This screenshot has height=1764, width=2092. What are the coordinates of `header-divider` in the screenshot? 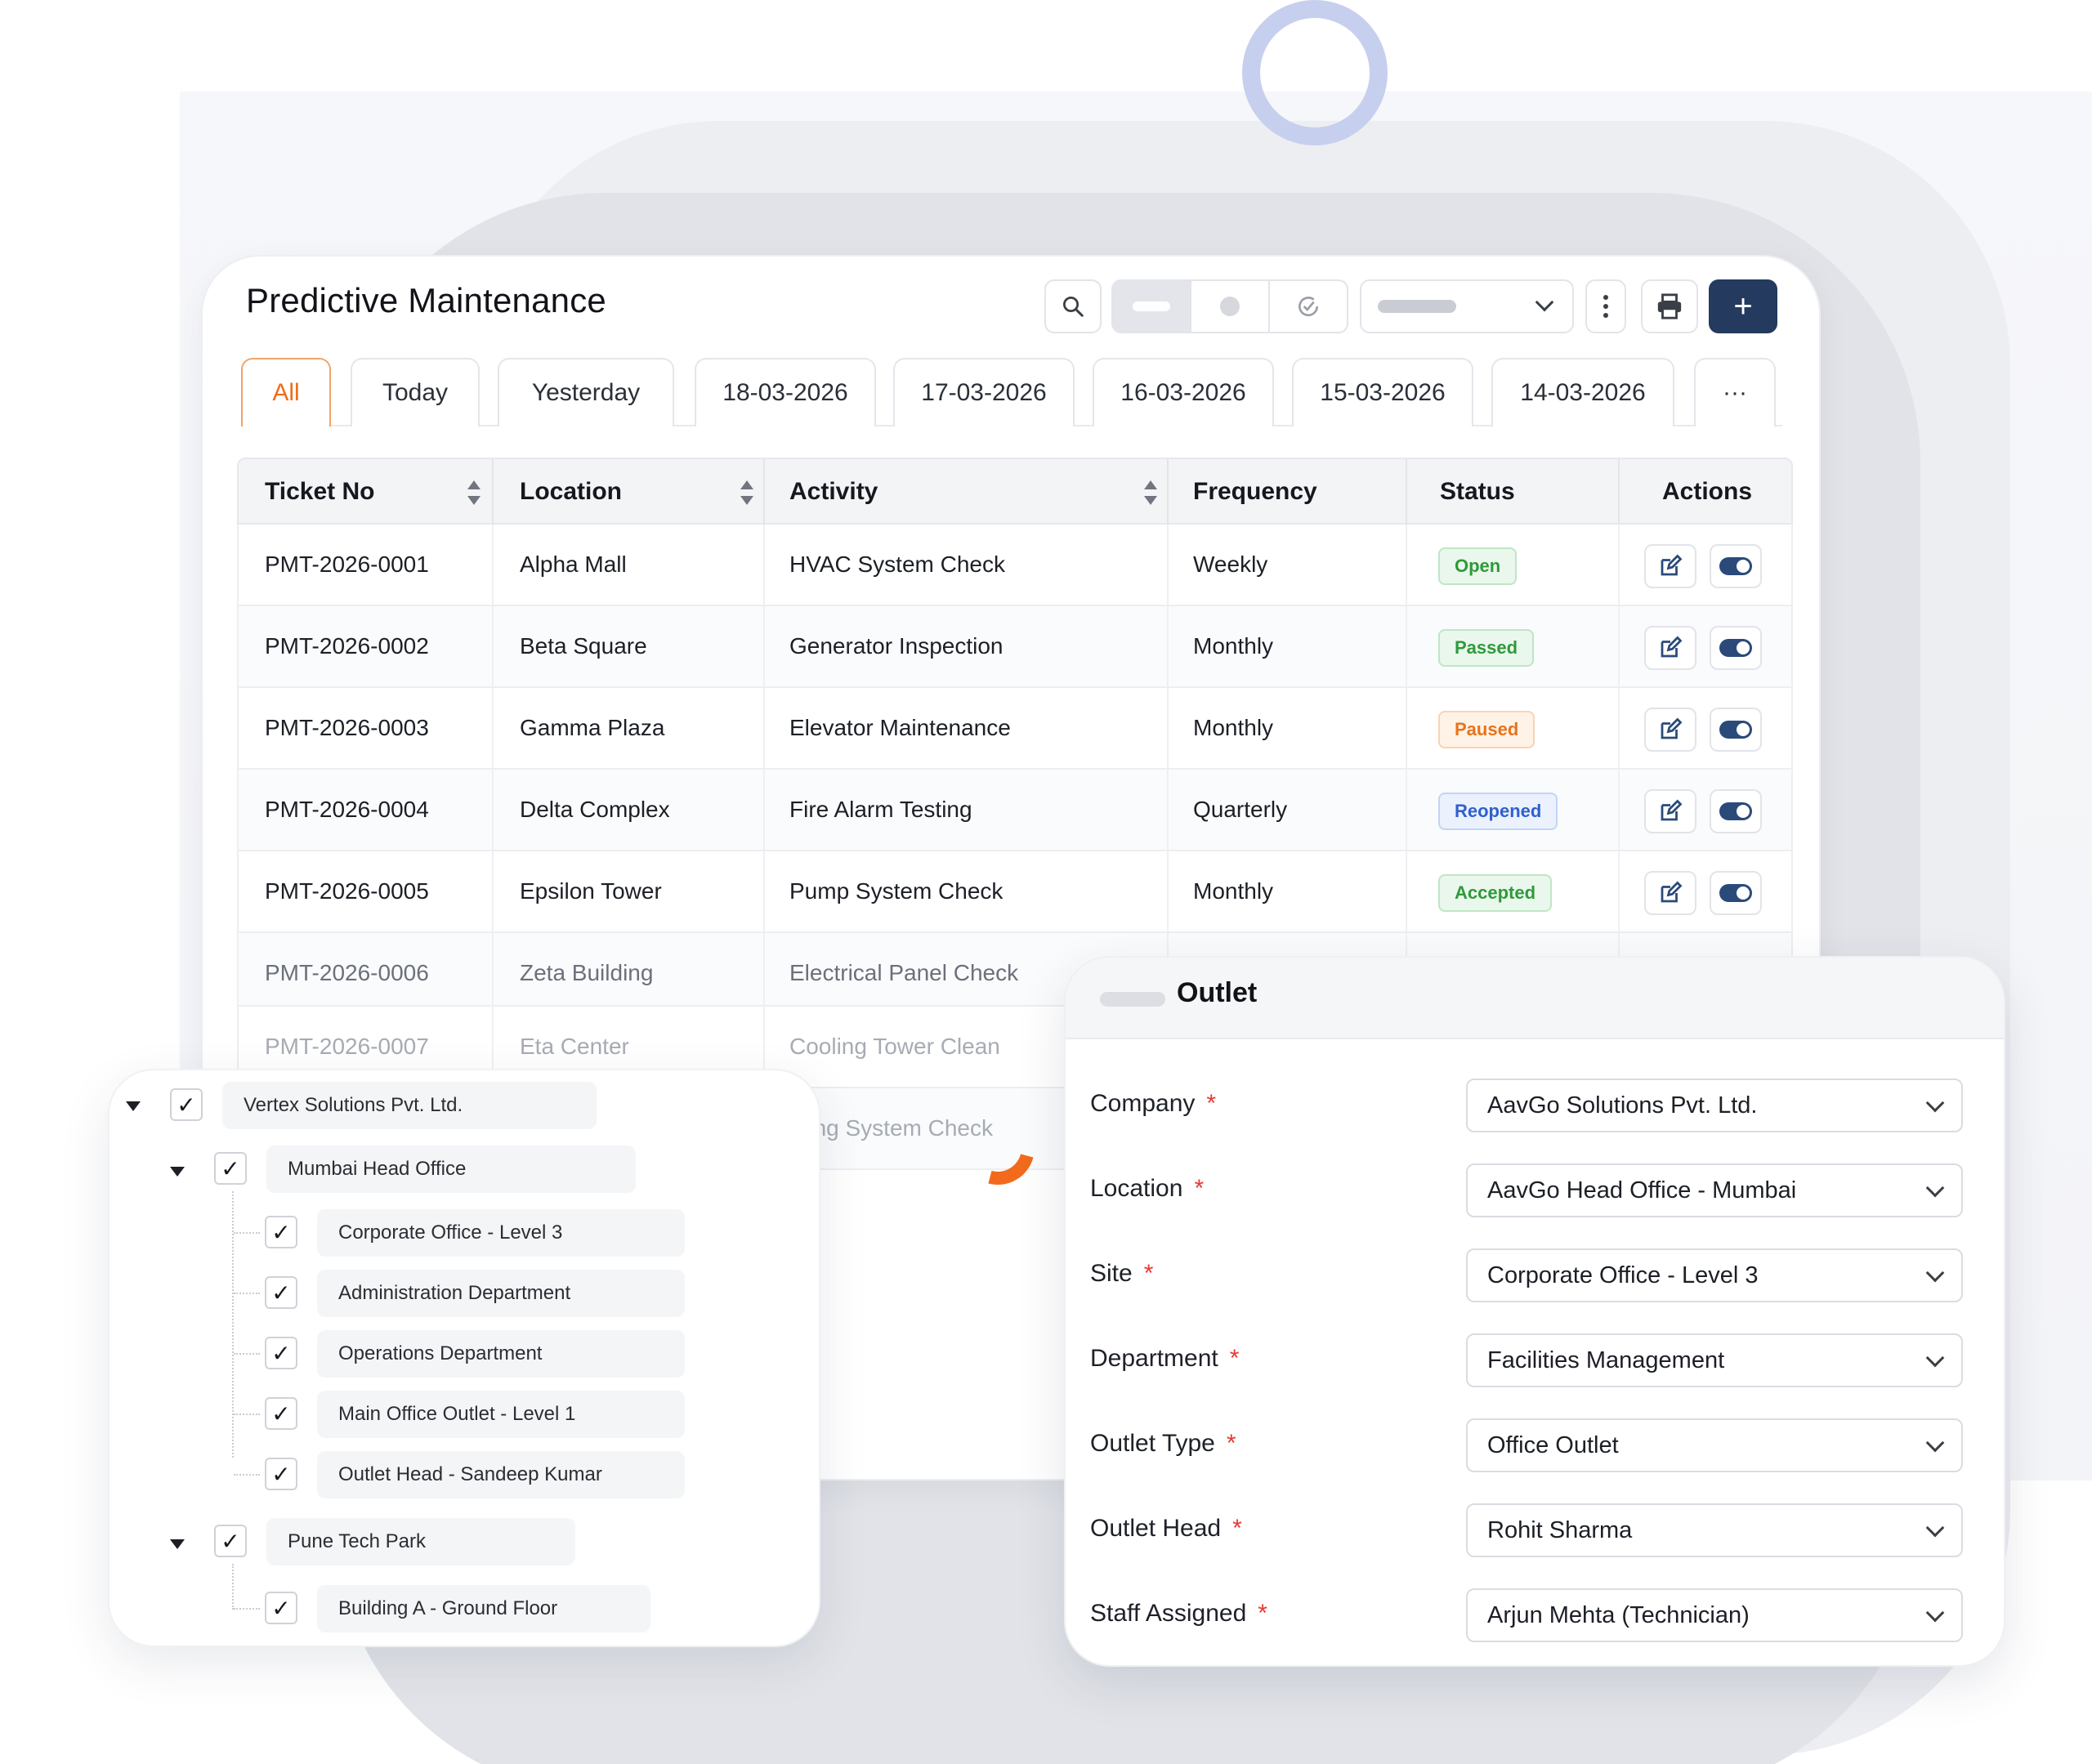 It's located at (1168, 492).